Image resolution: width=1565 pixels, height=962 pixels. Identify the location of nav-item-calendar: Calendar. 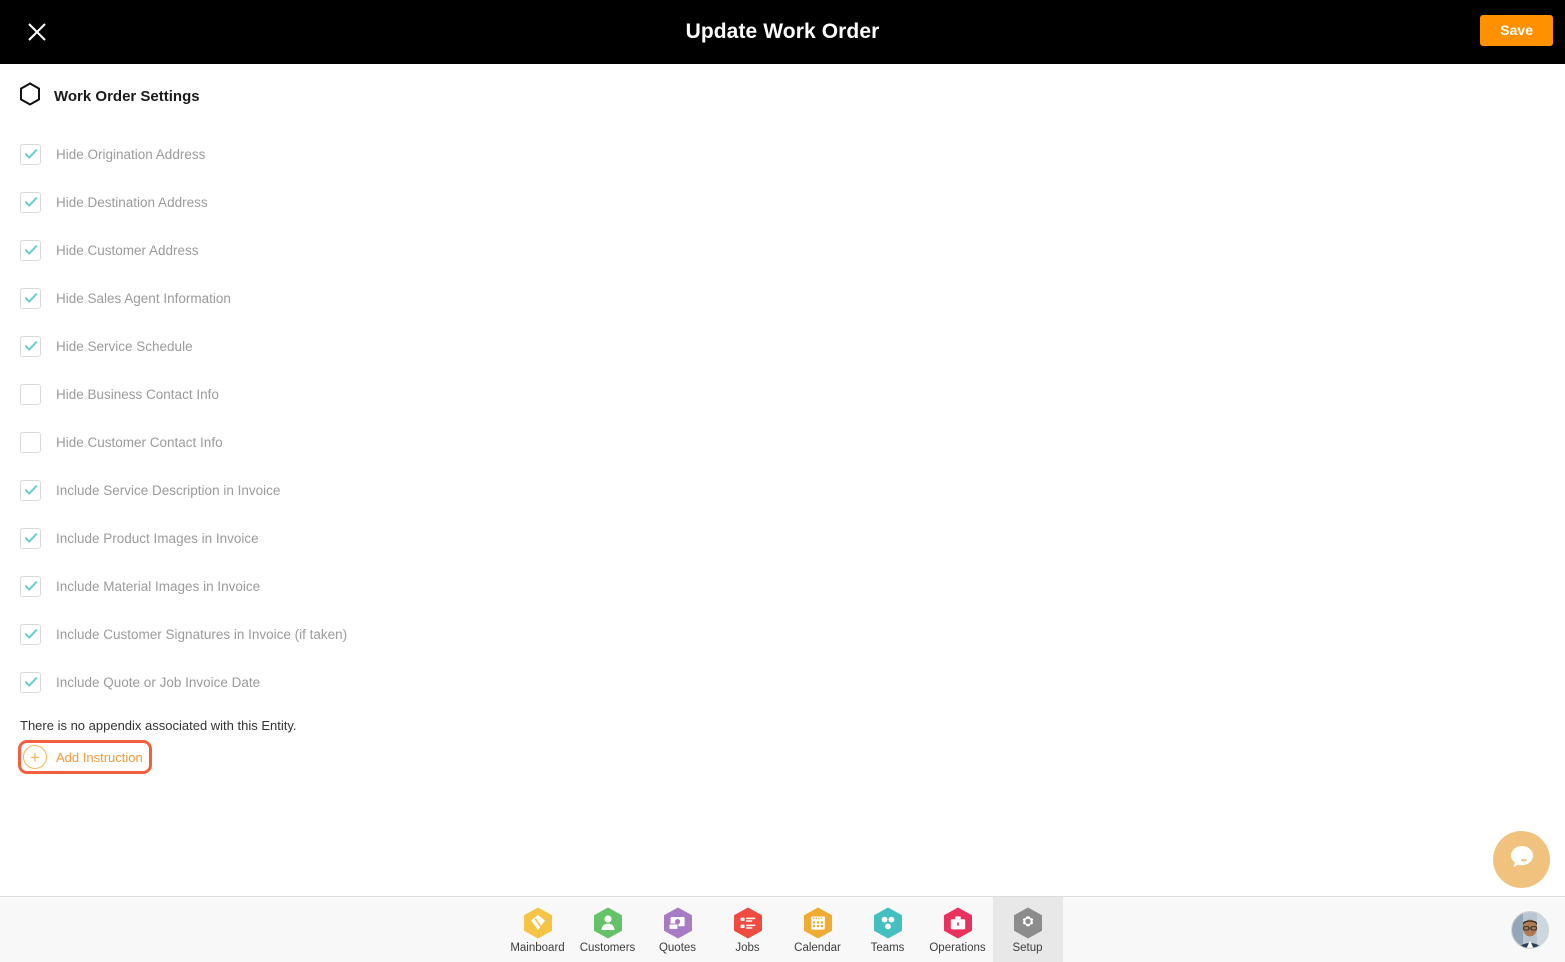
(818, 929).